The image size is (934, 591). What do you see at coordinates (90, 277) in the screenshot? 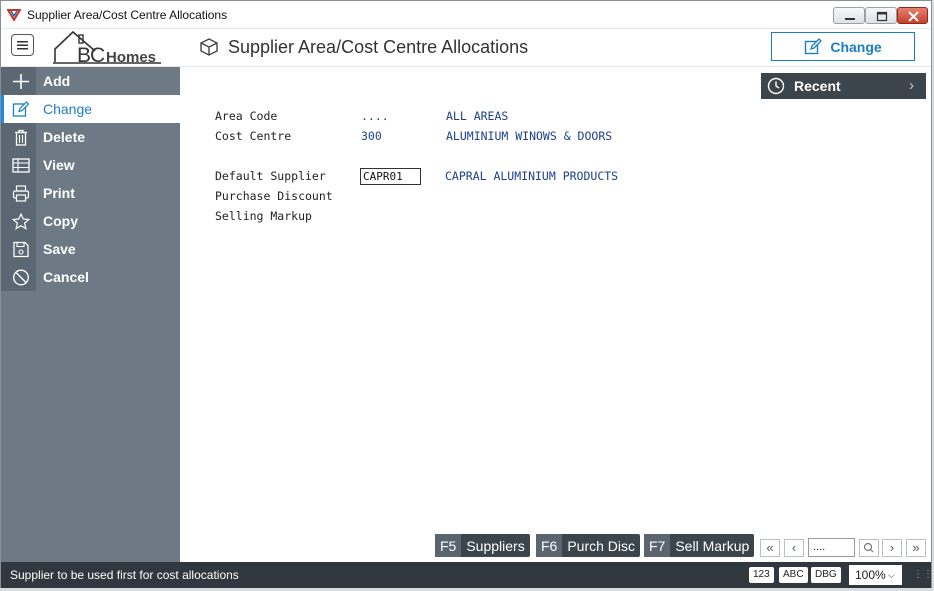
I see `sidebar-item-cancel: Cancel` at bounding box center [90, 277].